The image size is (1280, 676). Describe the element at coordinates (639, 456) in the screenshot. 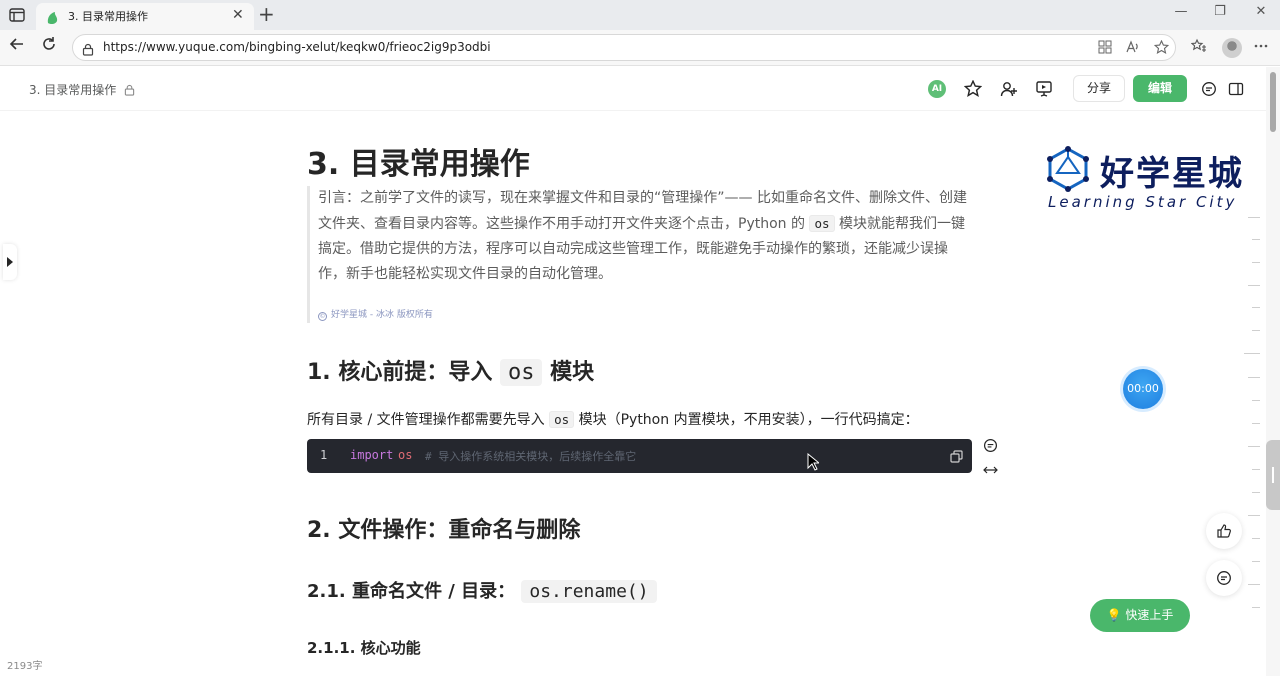

I see `code-block: 1 import os # 导入操作系统相关模块，后续操作全靠它` at that location.